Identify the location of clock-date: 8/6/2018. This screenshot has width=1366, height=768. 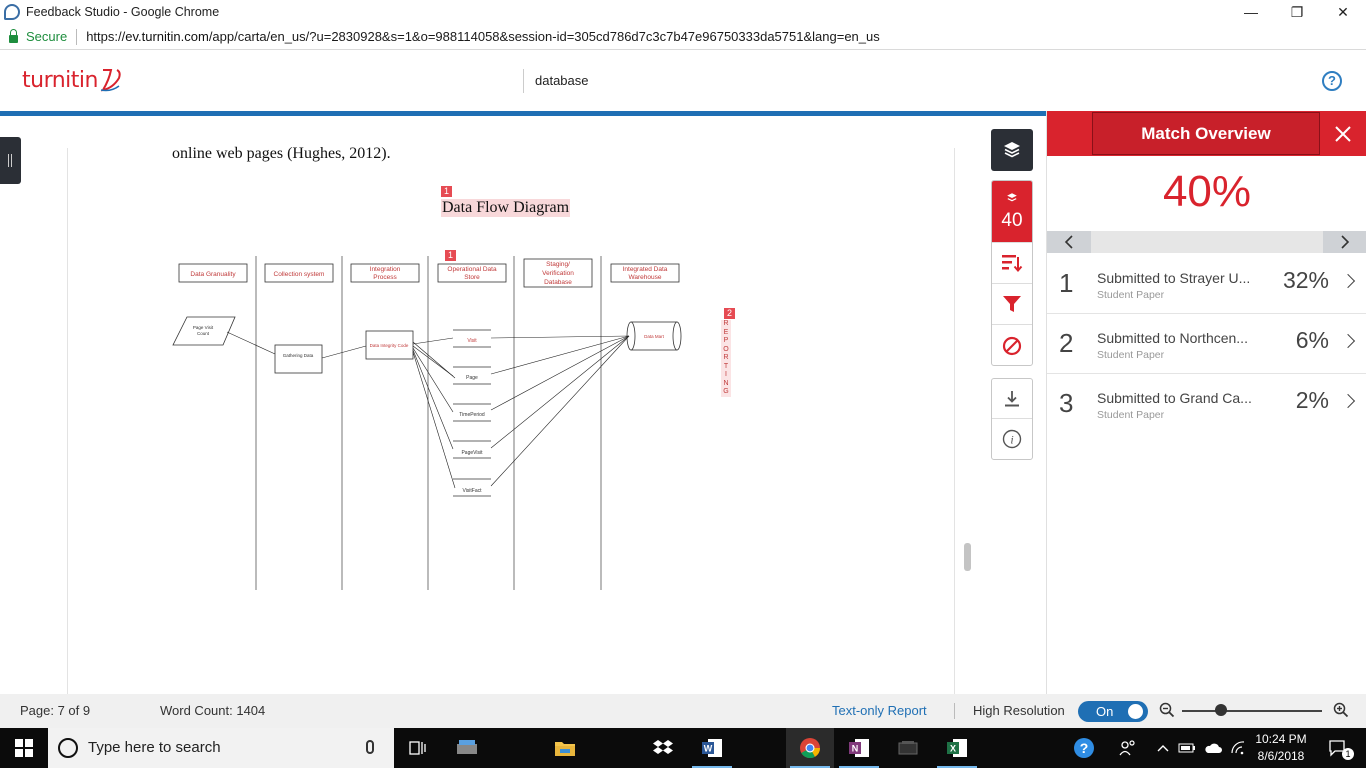
(1281, 756).